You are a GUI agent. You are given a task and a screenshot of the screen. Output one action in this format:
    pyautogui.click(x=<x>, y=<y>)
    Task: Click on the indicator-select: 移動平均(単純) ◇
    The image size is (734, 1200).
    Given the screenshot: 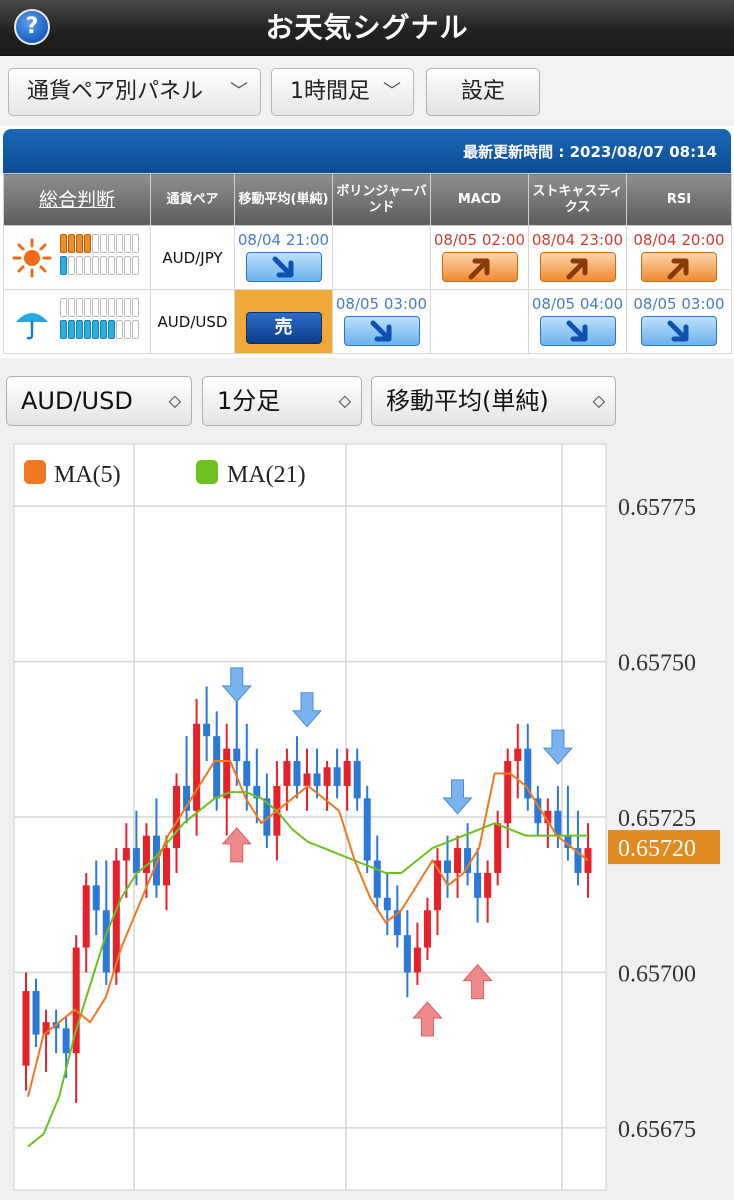 What is the action you would take?
    pyautogui.click(x=493, y=401)
    